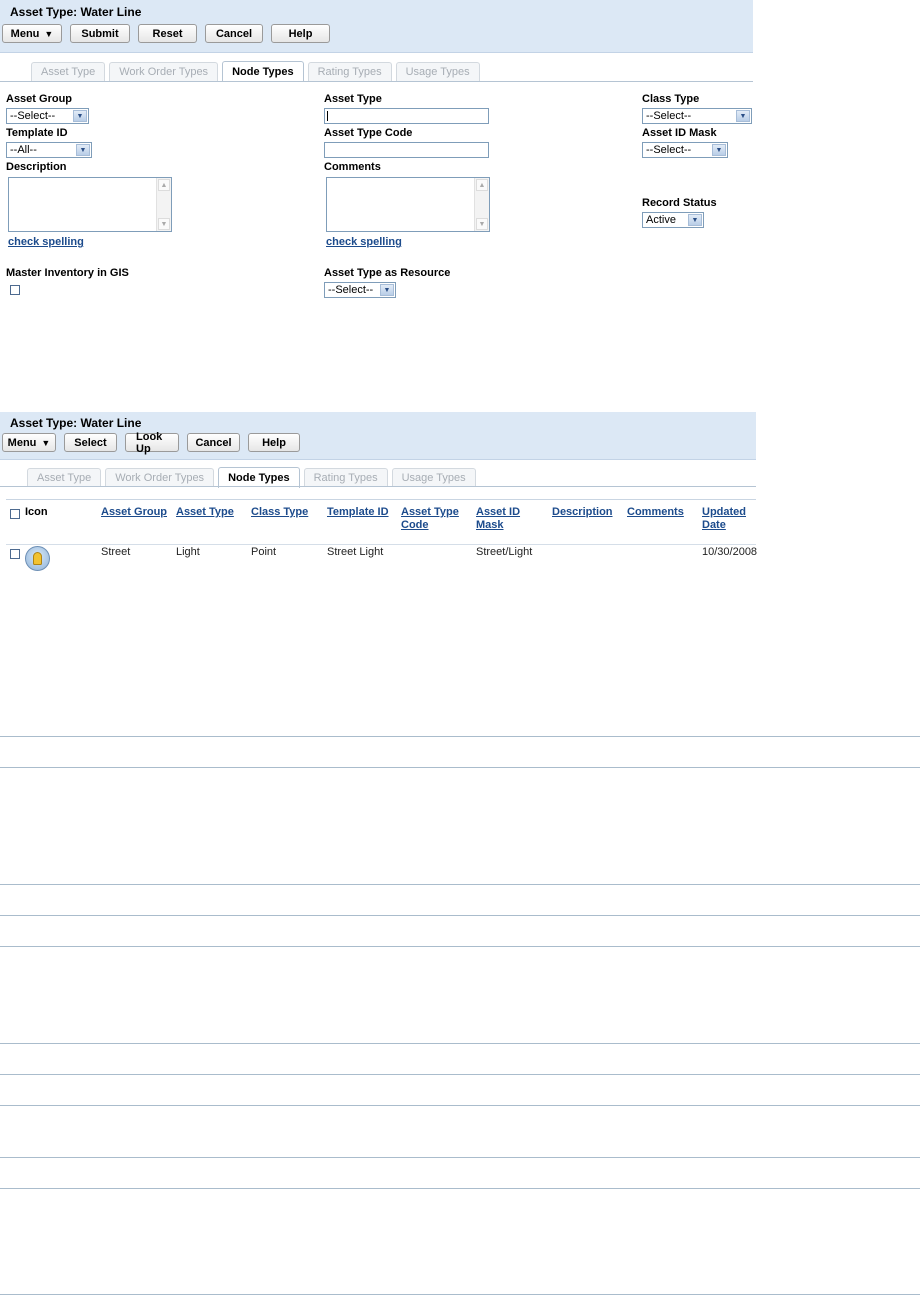  What do you see at coordinates (352, 167) in the screenshot?
I see `comments-label: Comments` at bounding box center [352, 167].